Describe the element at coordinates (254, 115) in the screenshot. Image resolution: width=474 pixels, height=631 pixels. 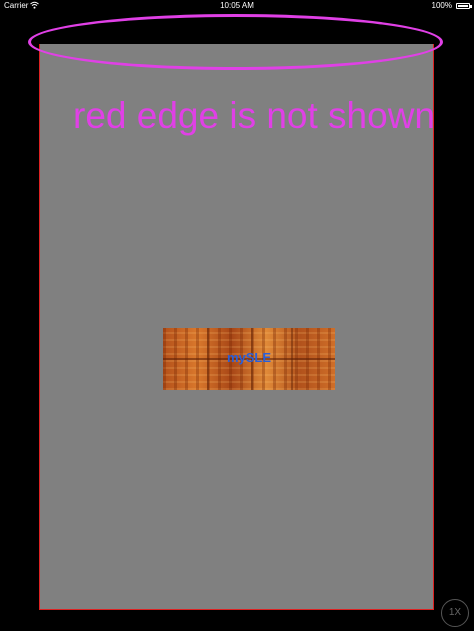
I see `annotation-text: red edge is not shown` at that location.